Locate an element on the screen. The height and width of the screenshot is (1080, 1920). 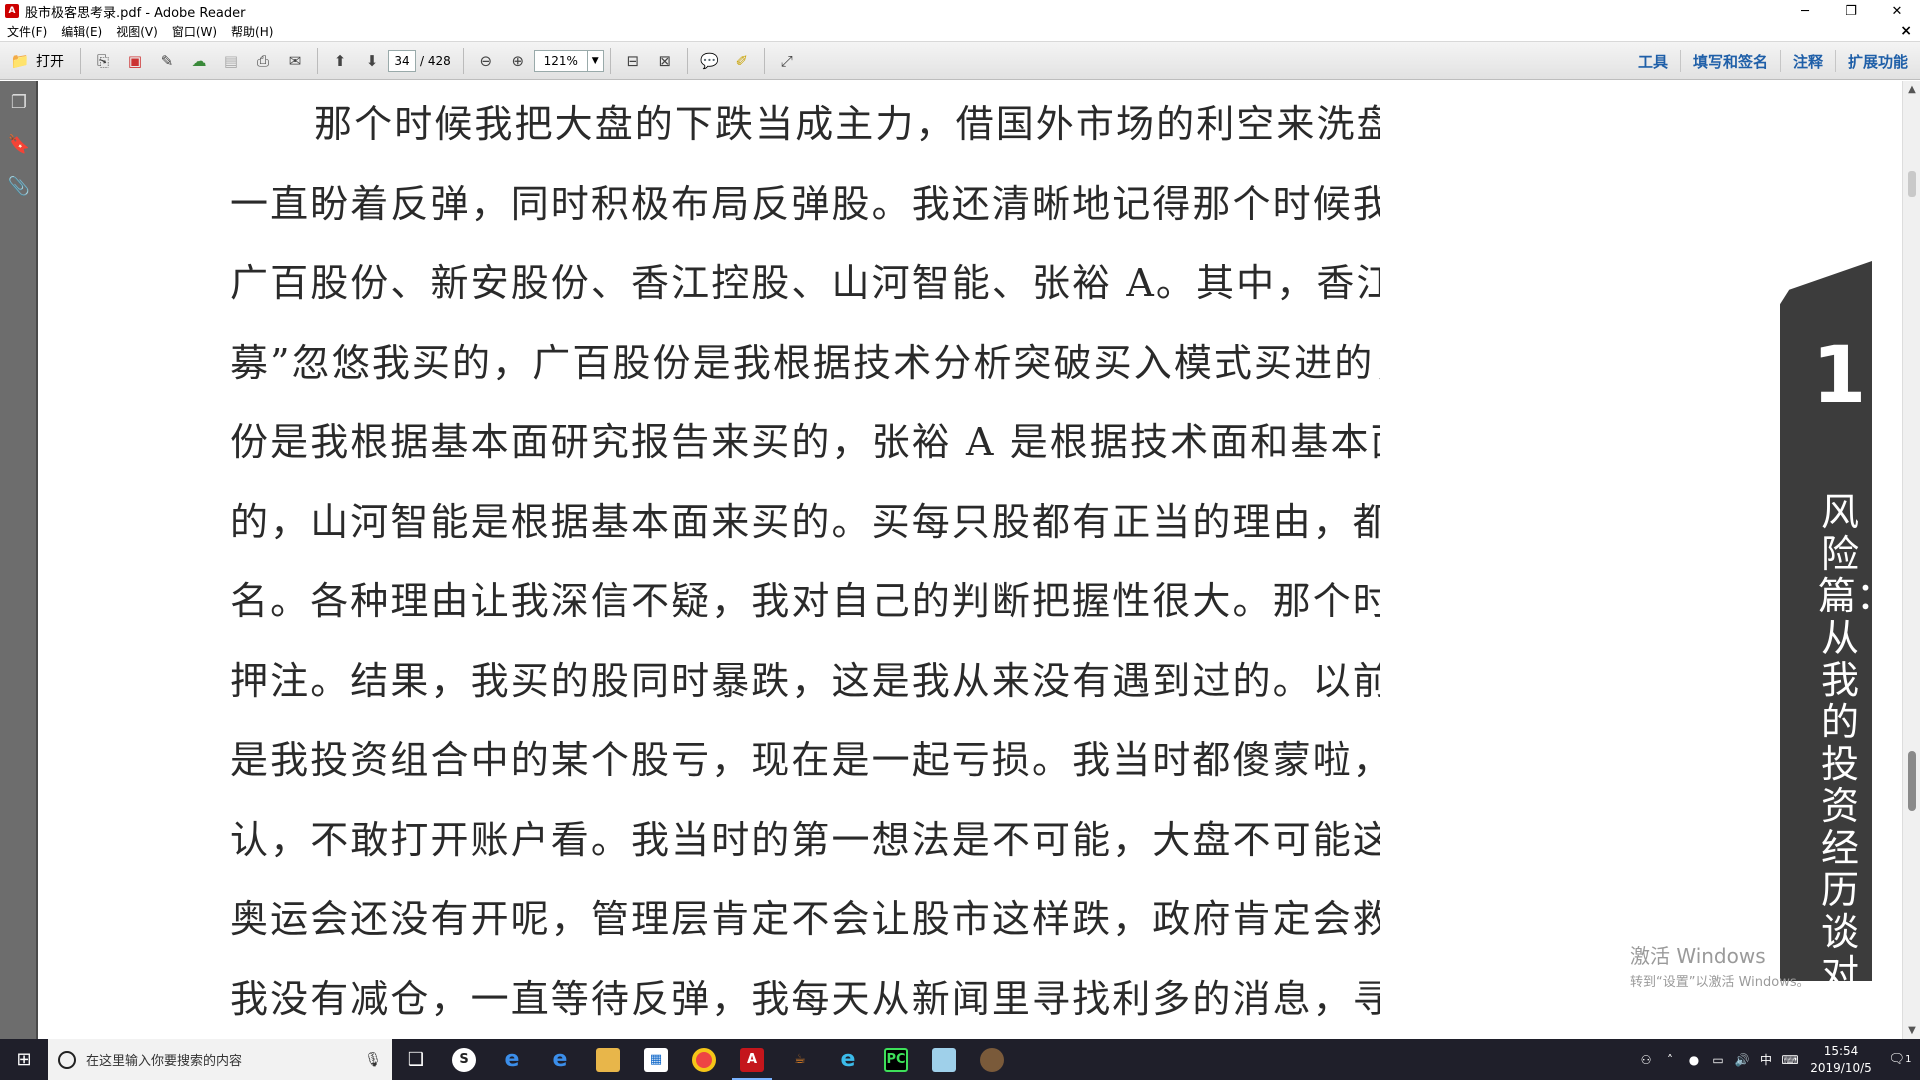
menu-edit: 编辑(E) is located at coordinates (81, 31).